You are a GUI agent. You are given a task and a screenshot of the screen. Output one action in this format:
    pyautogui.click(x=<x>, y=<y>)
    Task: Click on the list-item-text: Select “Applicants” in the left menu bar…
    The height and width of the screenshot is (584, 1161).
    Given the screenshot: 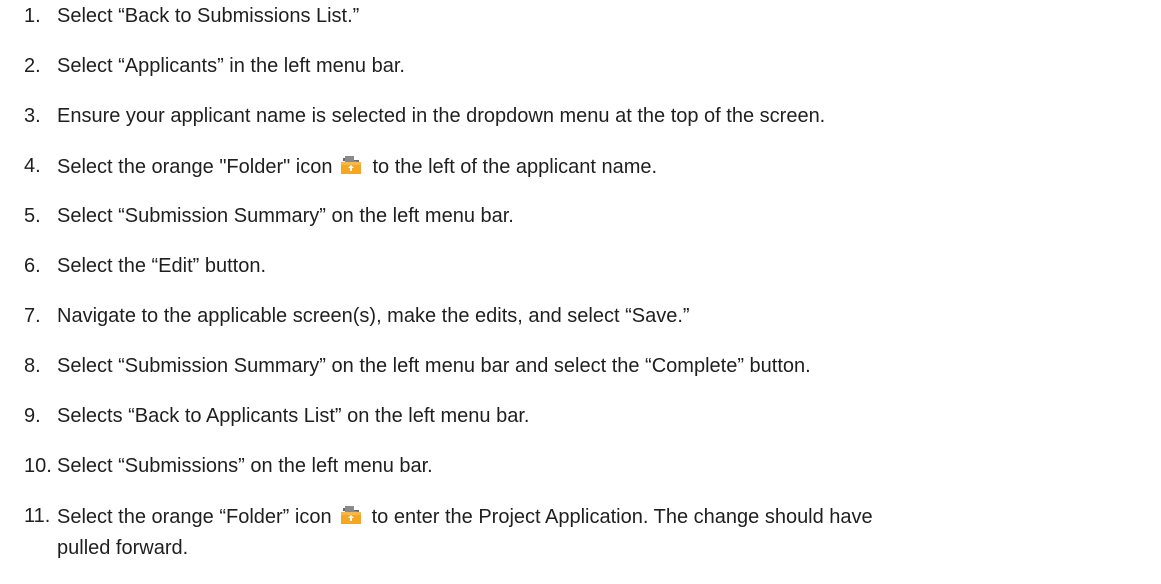 What is the action you would take?
    pyautogui.click(x=231, y=66)
    